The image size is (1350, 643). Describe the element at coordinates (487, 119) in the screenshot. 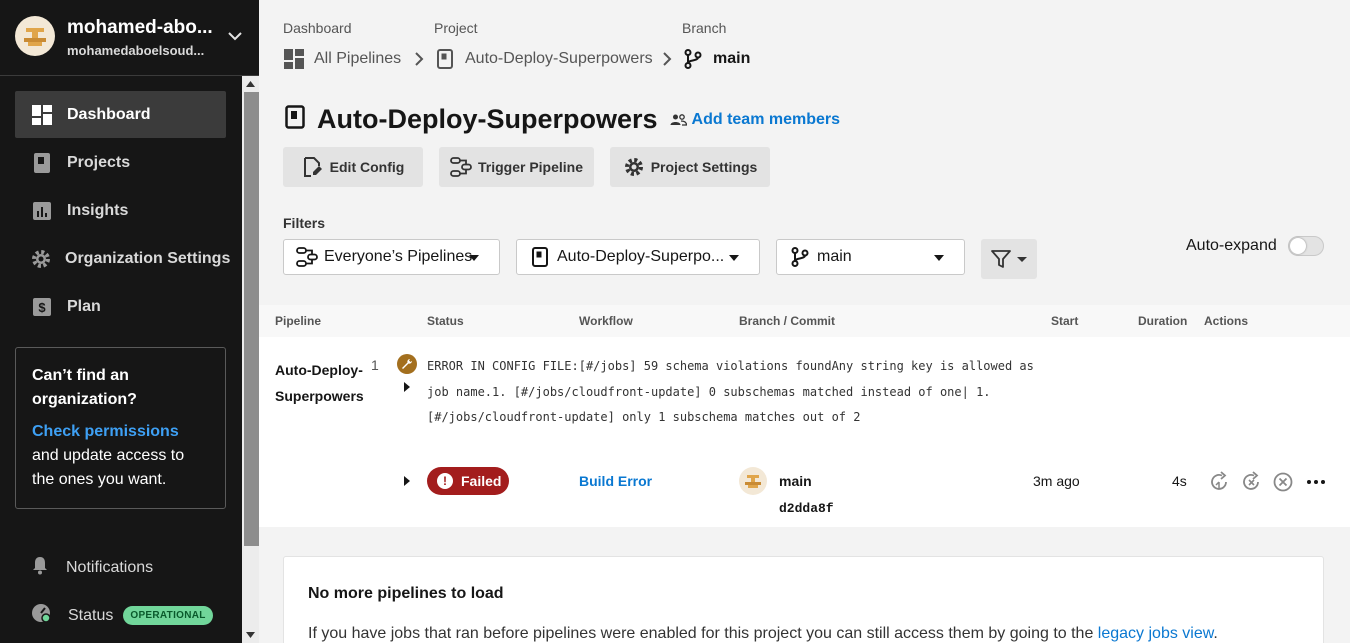

I see `page-title: Auto-Deploy-Superpowers` at that location.